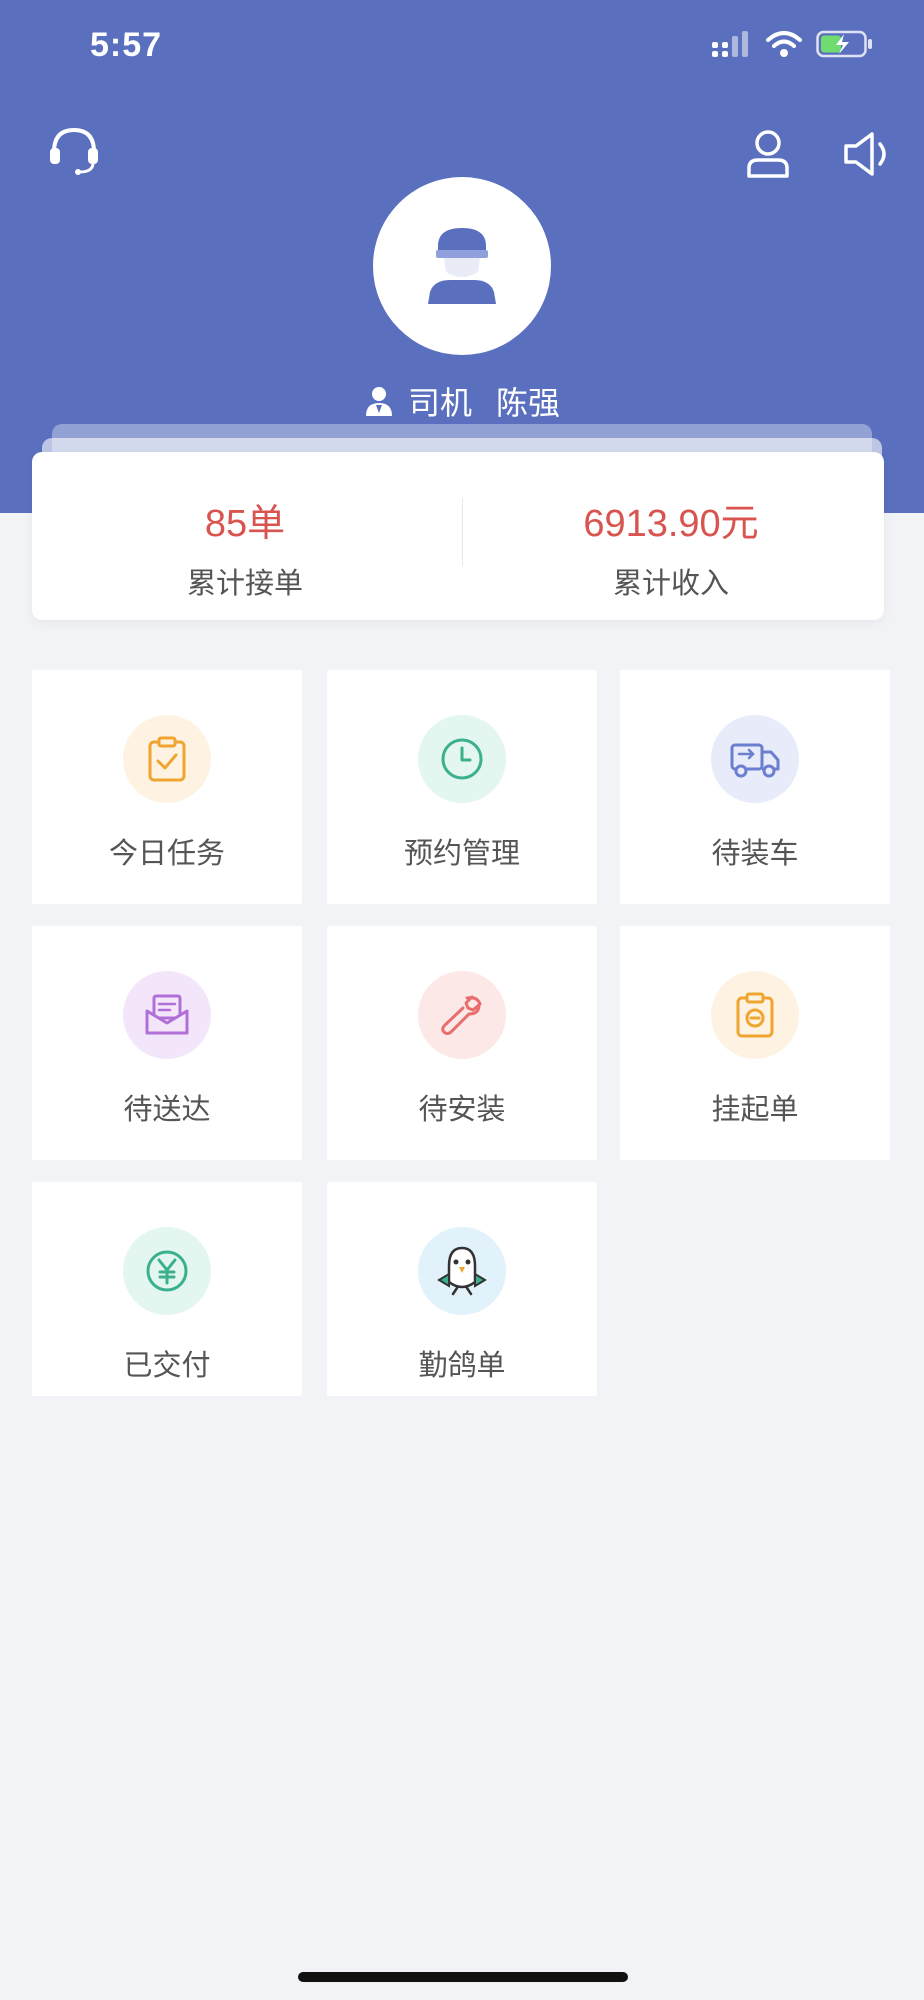 Image resolution: width=924 pixels, height=2000 pixels. I want to click on tile-label: 待安装, so click(462, 1109).